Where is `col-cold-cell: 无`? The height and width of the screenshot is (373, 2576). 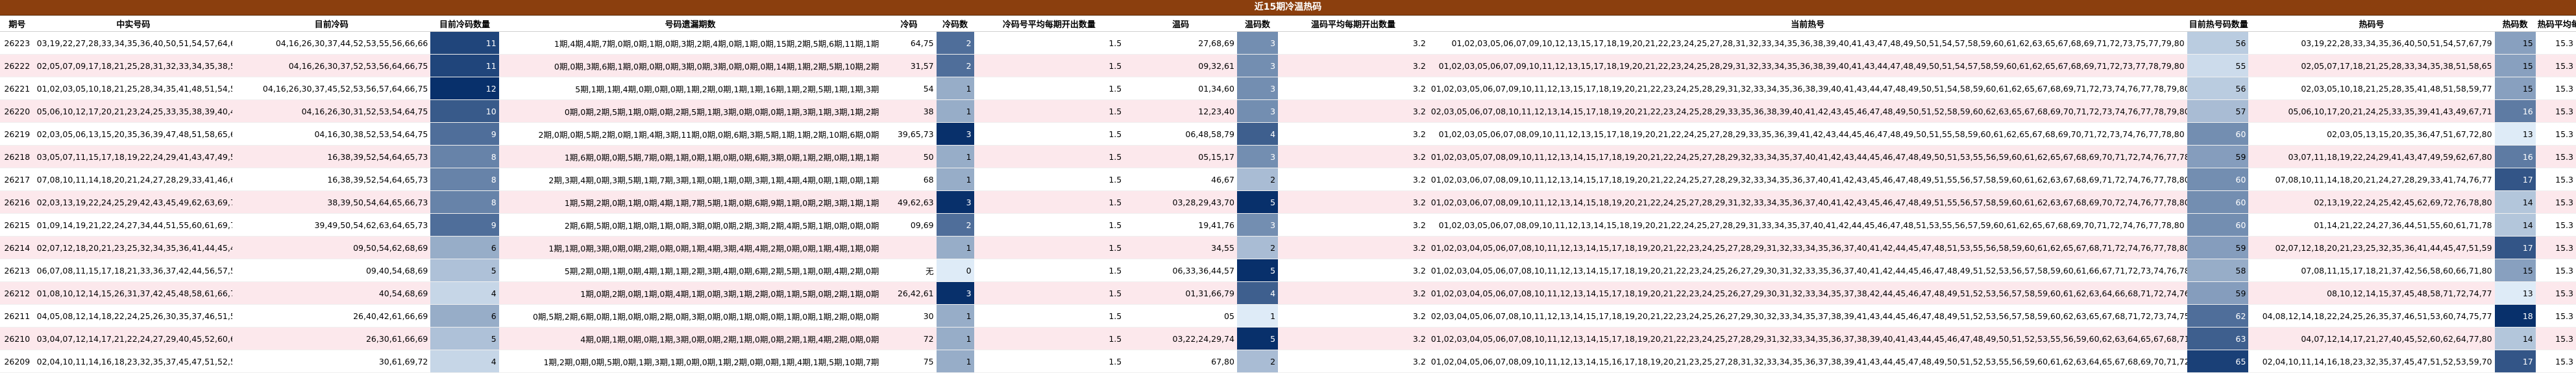
col-cold-cell: 无 is located at coordinates (909, 270).